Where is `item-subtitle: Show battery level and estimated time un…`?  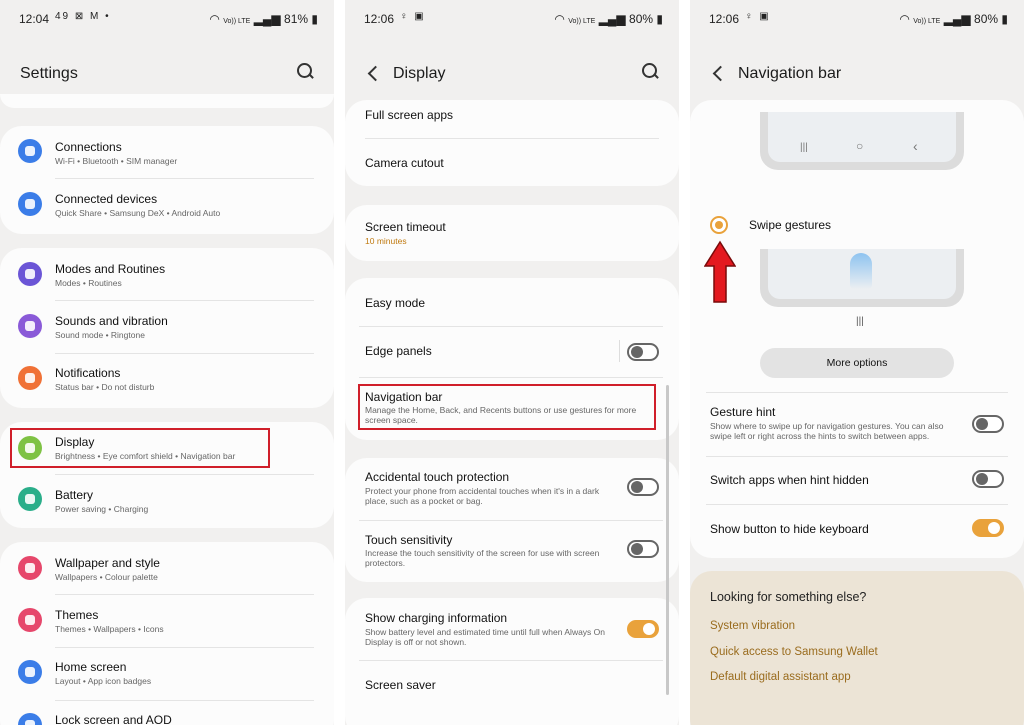
item-subtitle: Show battery level and estimated time un… is located at coordinates (485, 637).